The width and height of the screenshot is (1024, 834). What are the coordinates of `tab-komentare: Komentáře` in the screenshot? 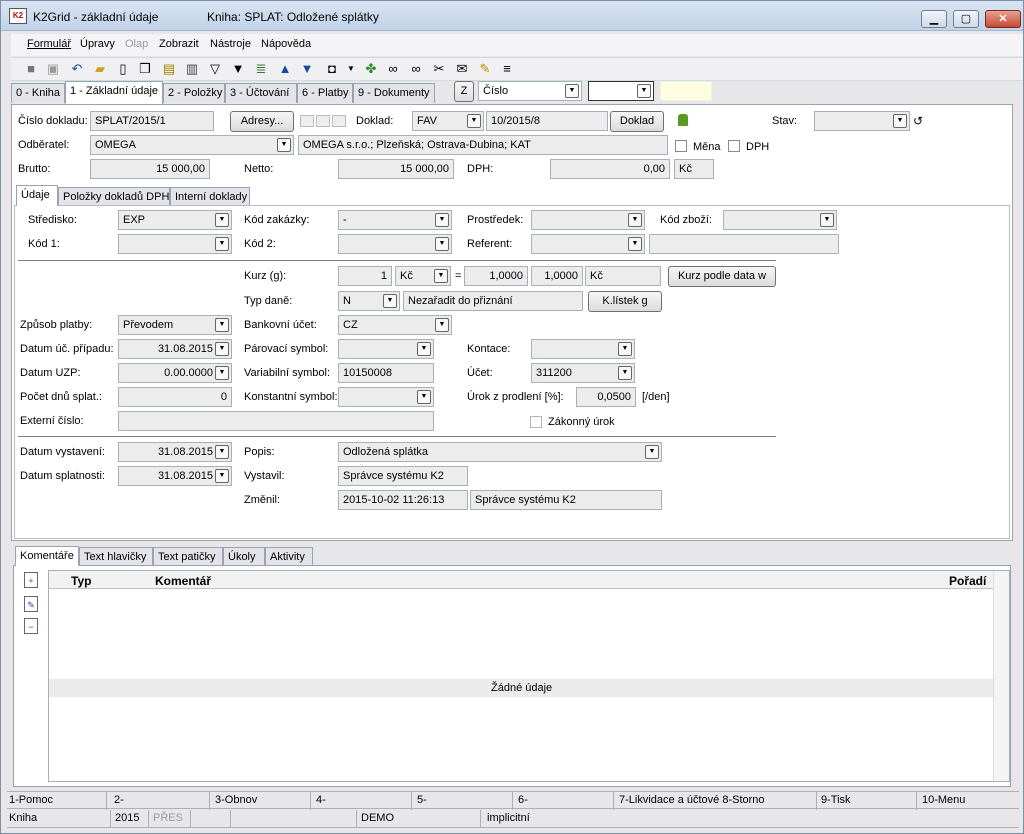 It's located at (47, 556).